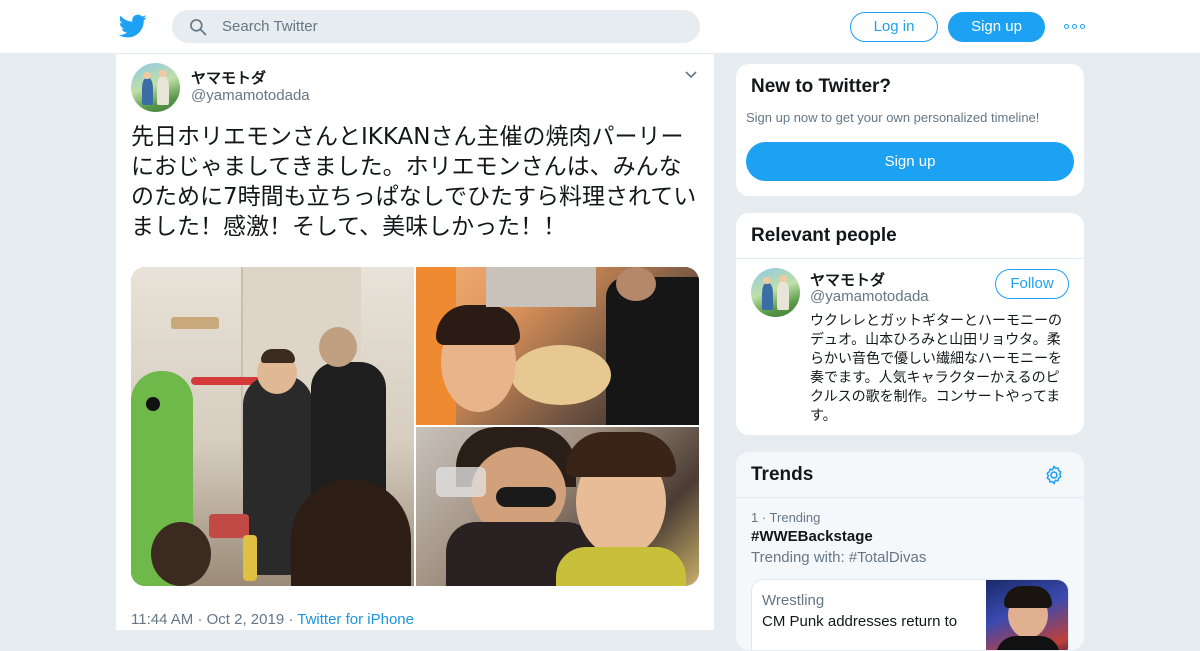 The width and height of the screenshot is (1200, 651). I want to click on trend-news-card: Wrestling CM Punk addresses return to, so click(910, 614).